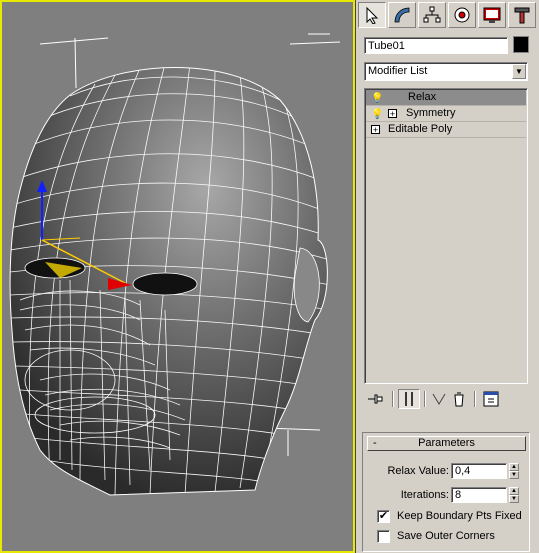  I want to click on save-outer-corners-checkbox, so click(383, 536).